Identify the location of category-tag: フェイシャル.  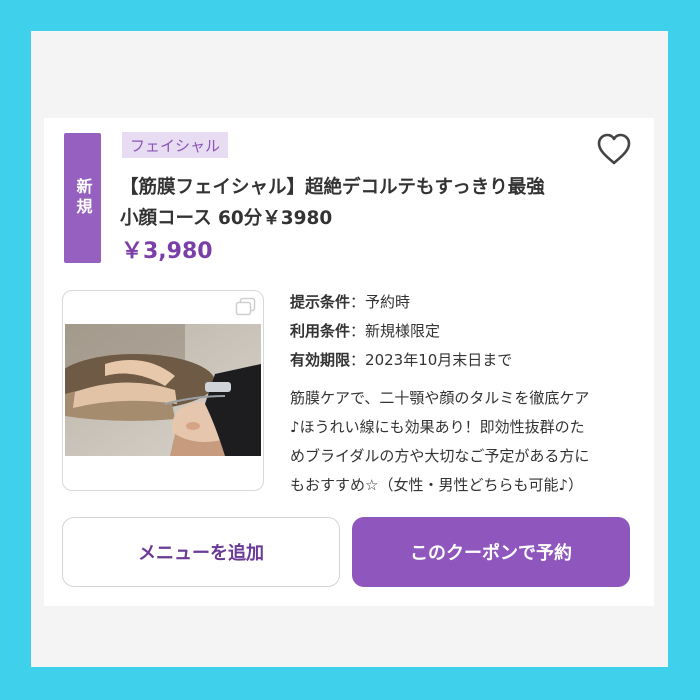
(175, 145).